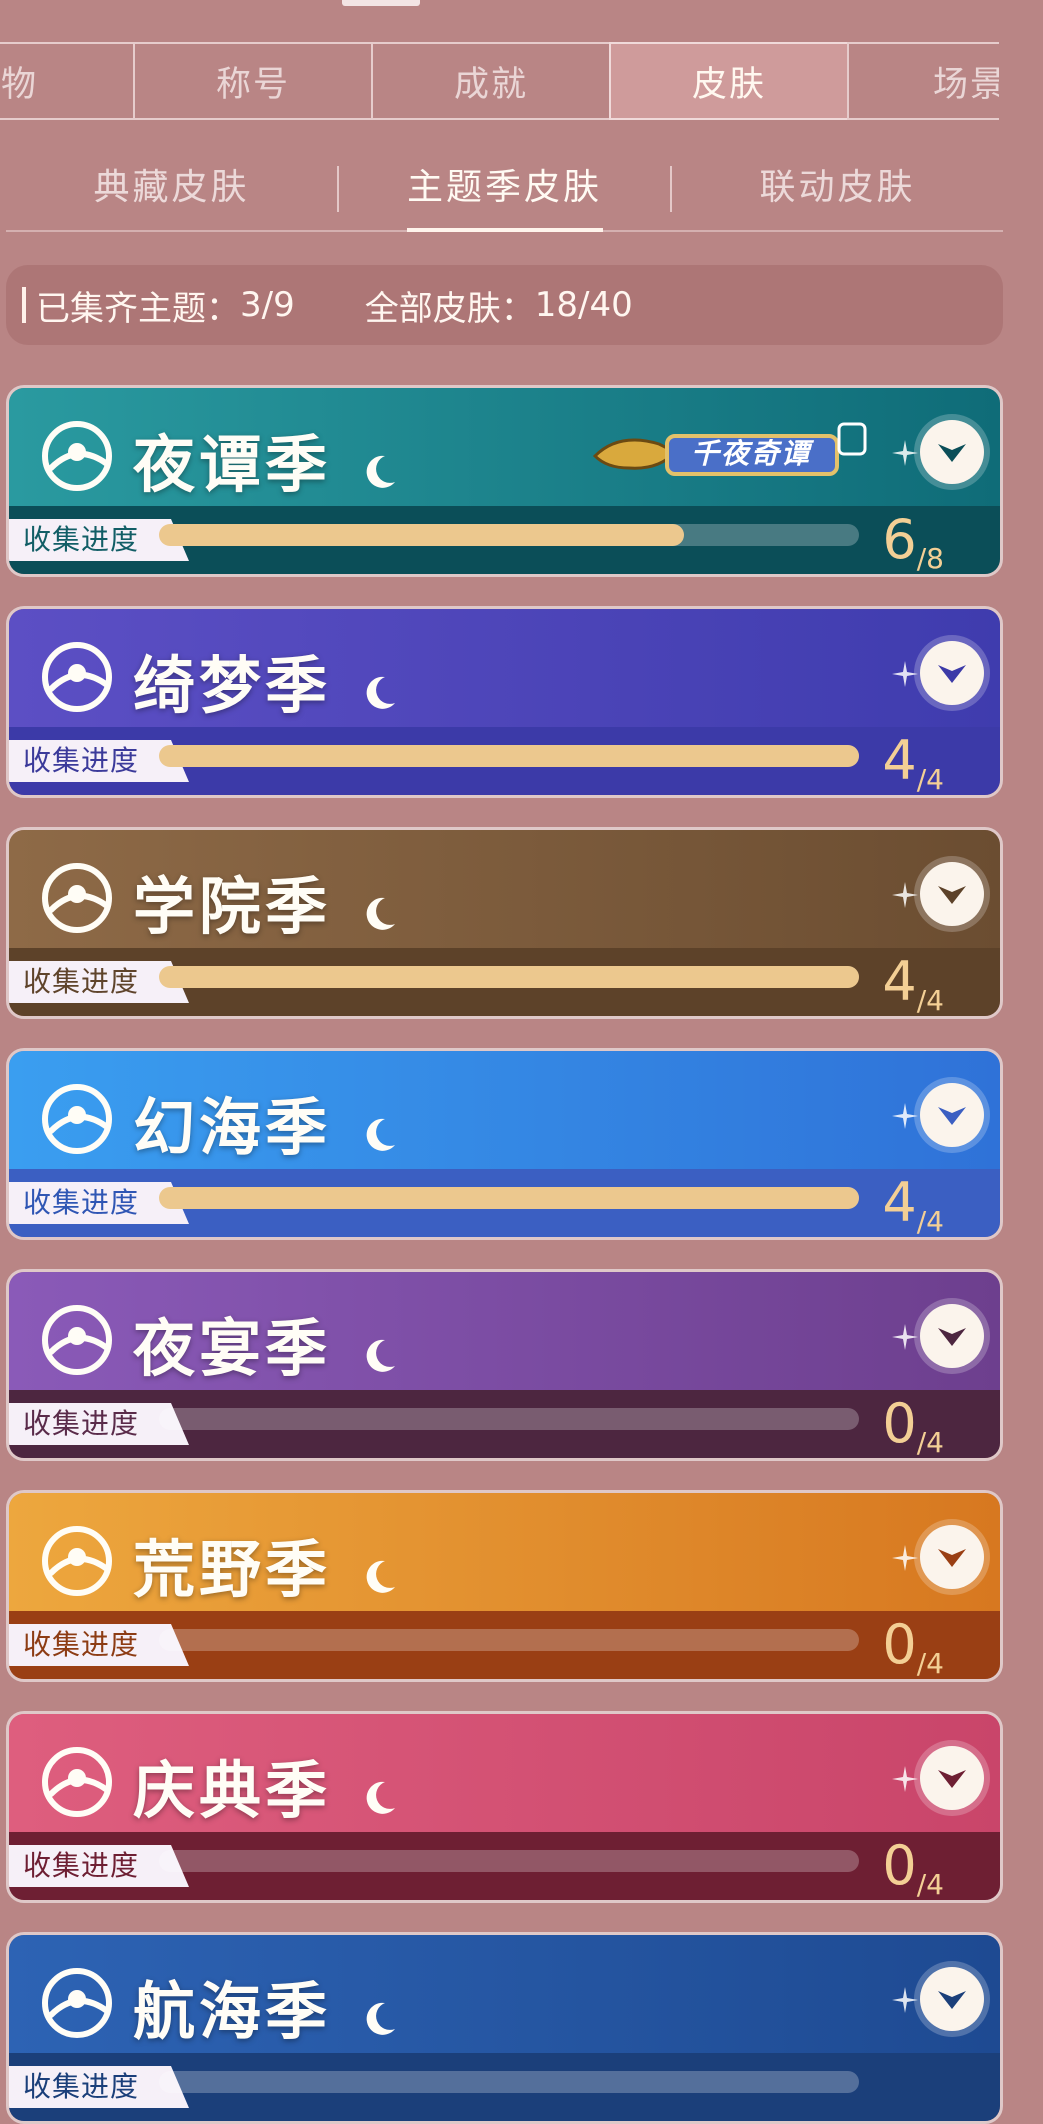 Image resolution: width=1043 pixels, height=2124 pixels. What do you see at coordinates (77, 2003) in the screenshot?
I see `ship-icon` at bounding box center [77, 2003].